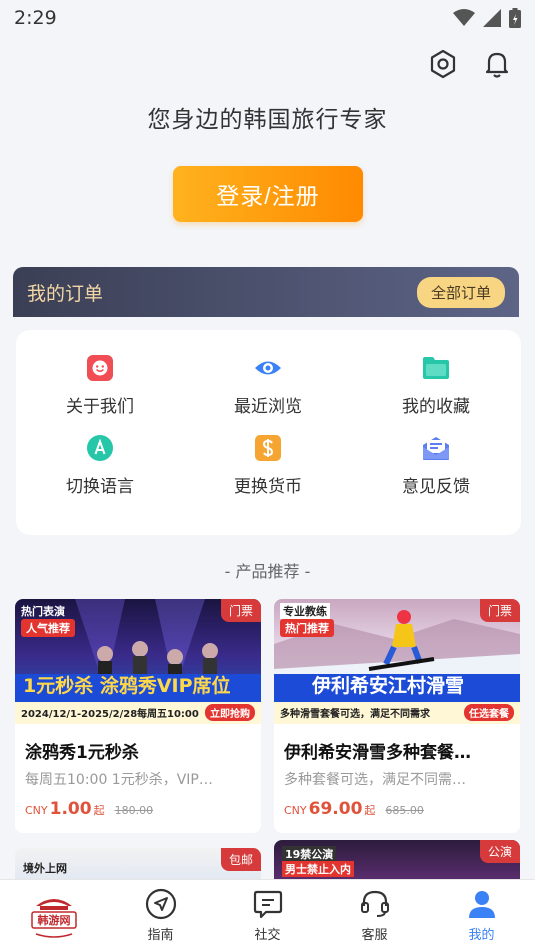  What do you see at coordinates (267, 120) in the screenshot?
I see `slogan: 您身边的韩国旅行专家` at bounding box center [267, 120].